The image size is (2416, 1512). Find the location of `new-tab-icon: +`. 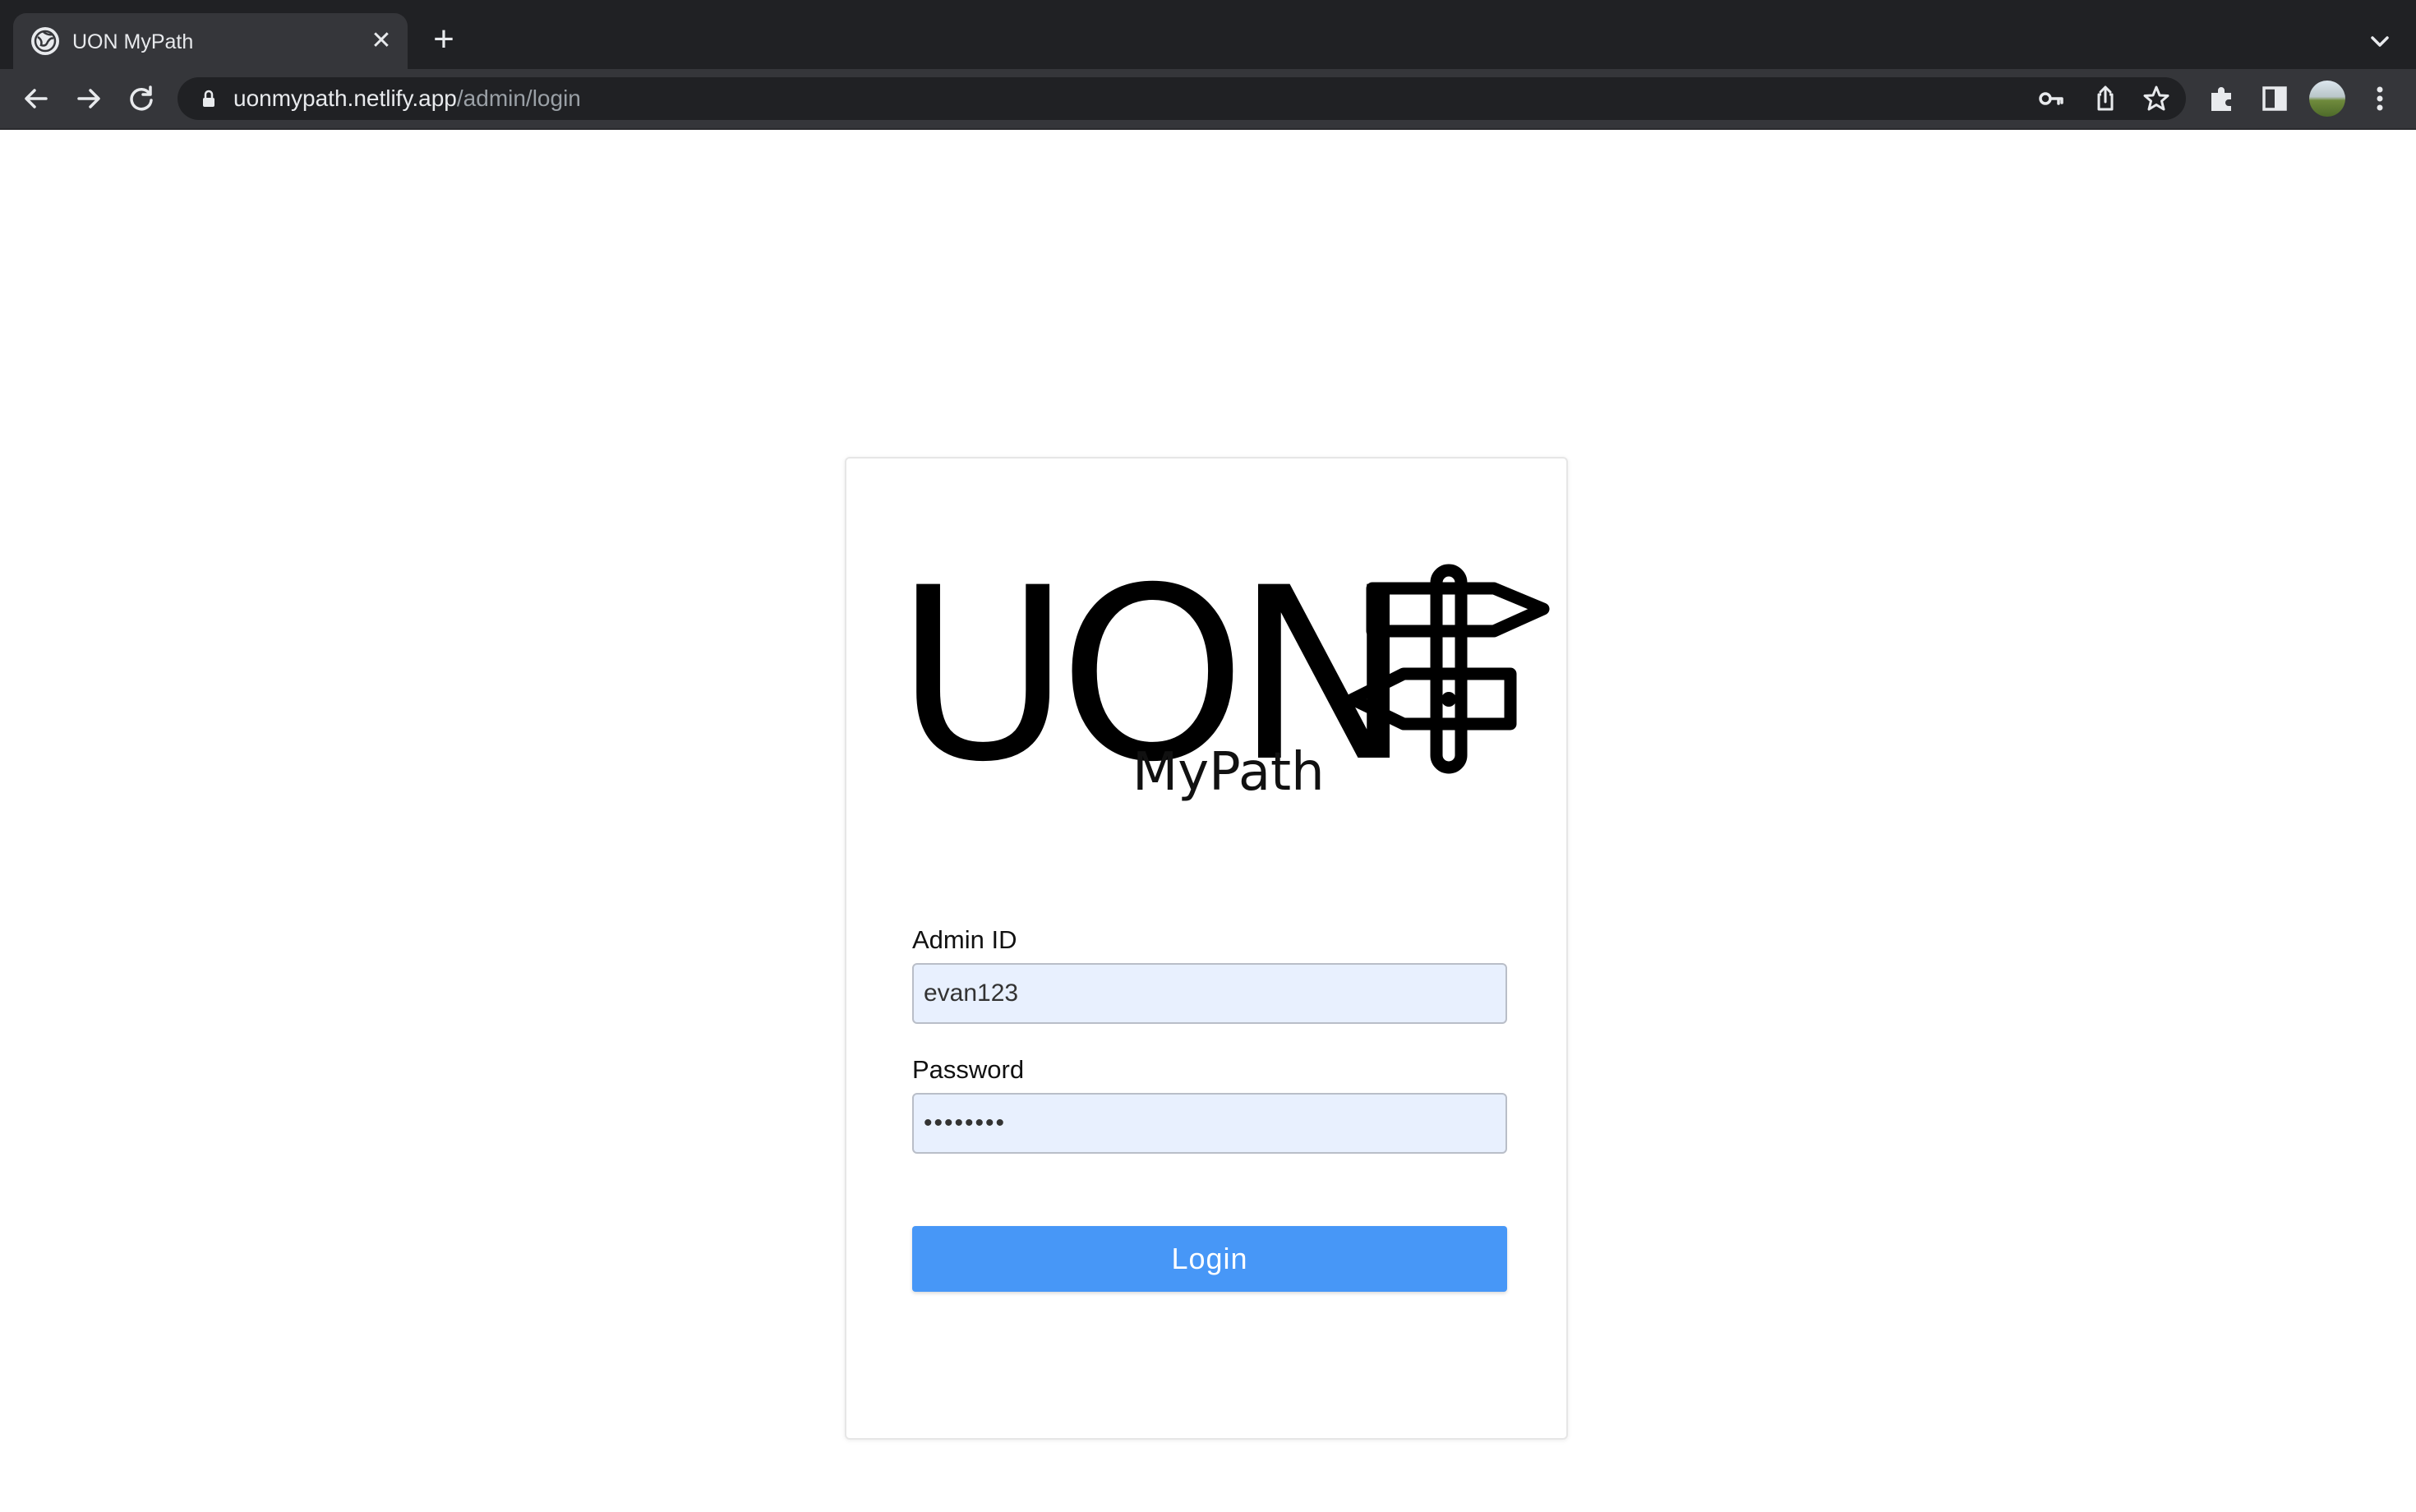

new-tab-icon: + is located at coordinates (444, 39).